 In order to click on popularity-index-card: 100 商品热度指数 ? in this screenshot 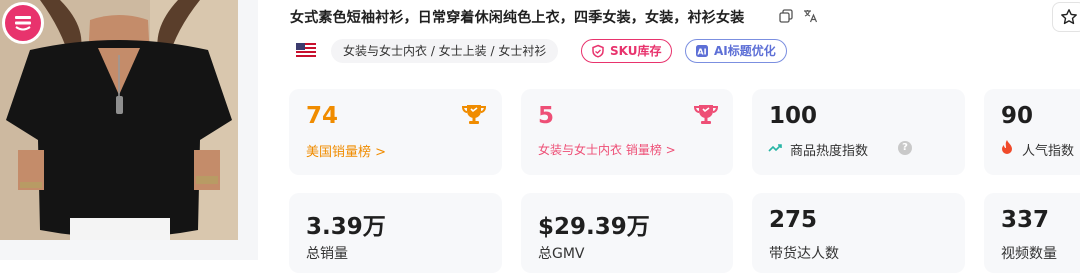, I will do `click(858, 132)`.